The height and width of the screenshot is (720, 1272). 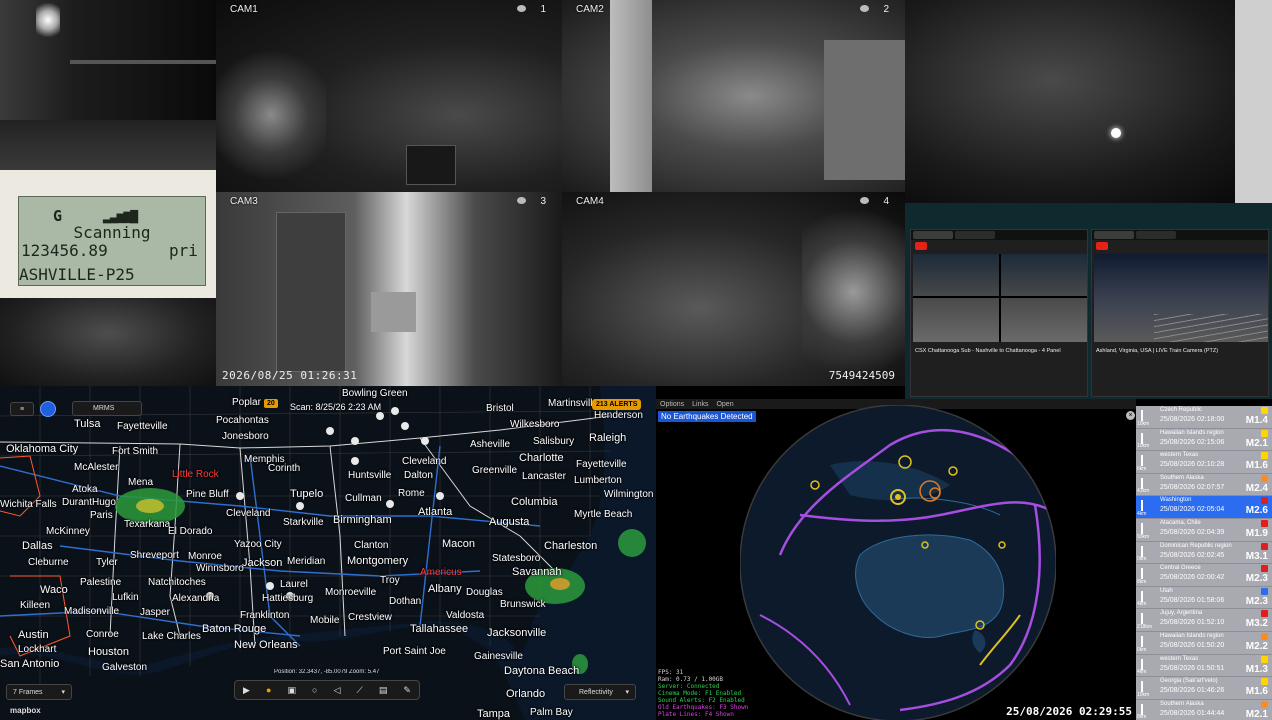 What do you see at coordinates (1192, 691) in the screenshot?
I see `eq-date: 25/08/2026 01:46:26` at bounding box center [1192, 691].